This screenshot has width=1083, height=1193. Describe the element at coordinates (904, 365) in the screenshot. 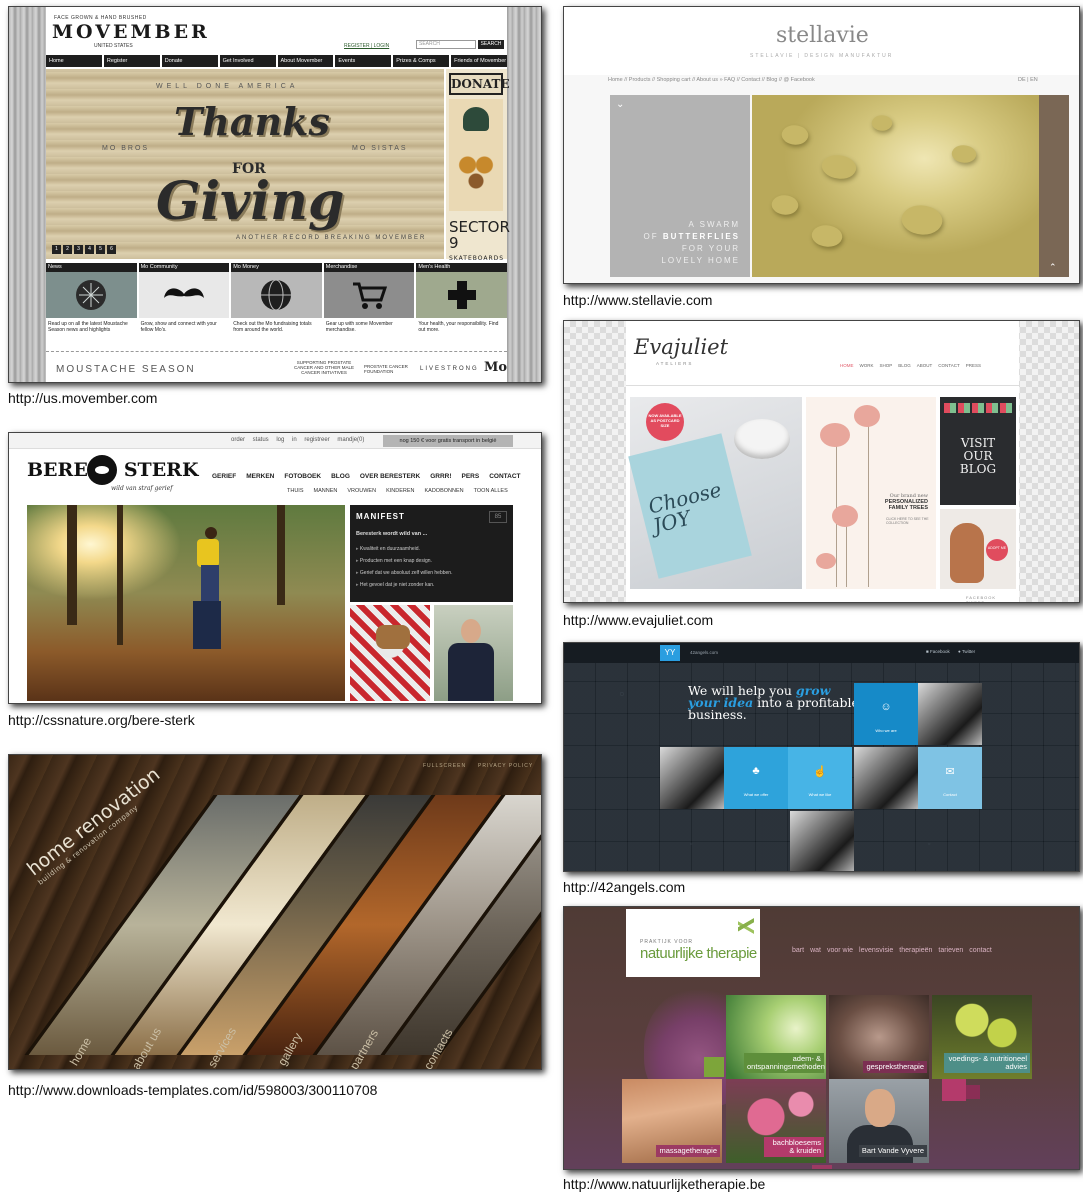

I see `nav-blog: BLOG` at that location.